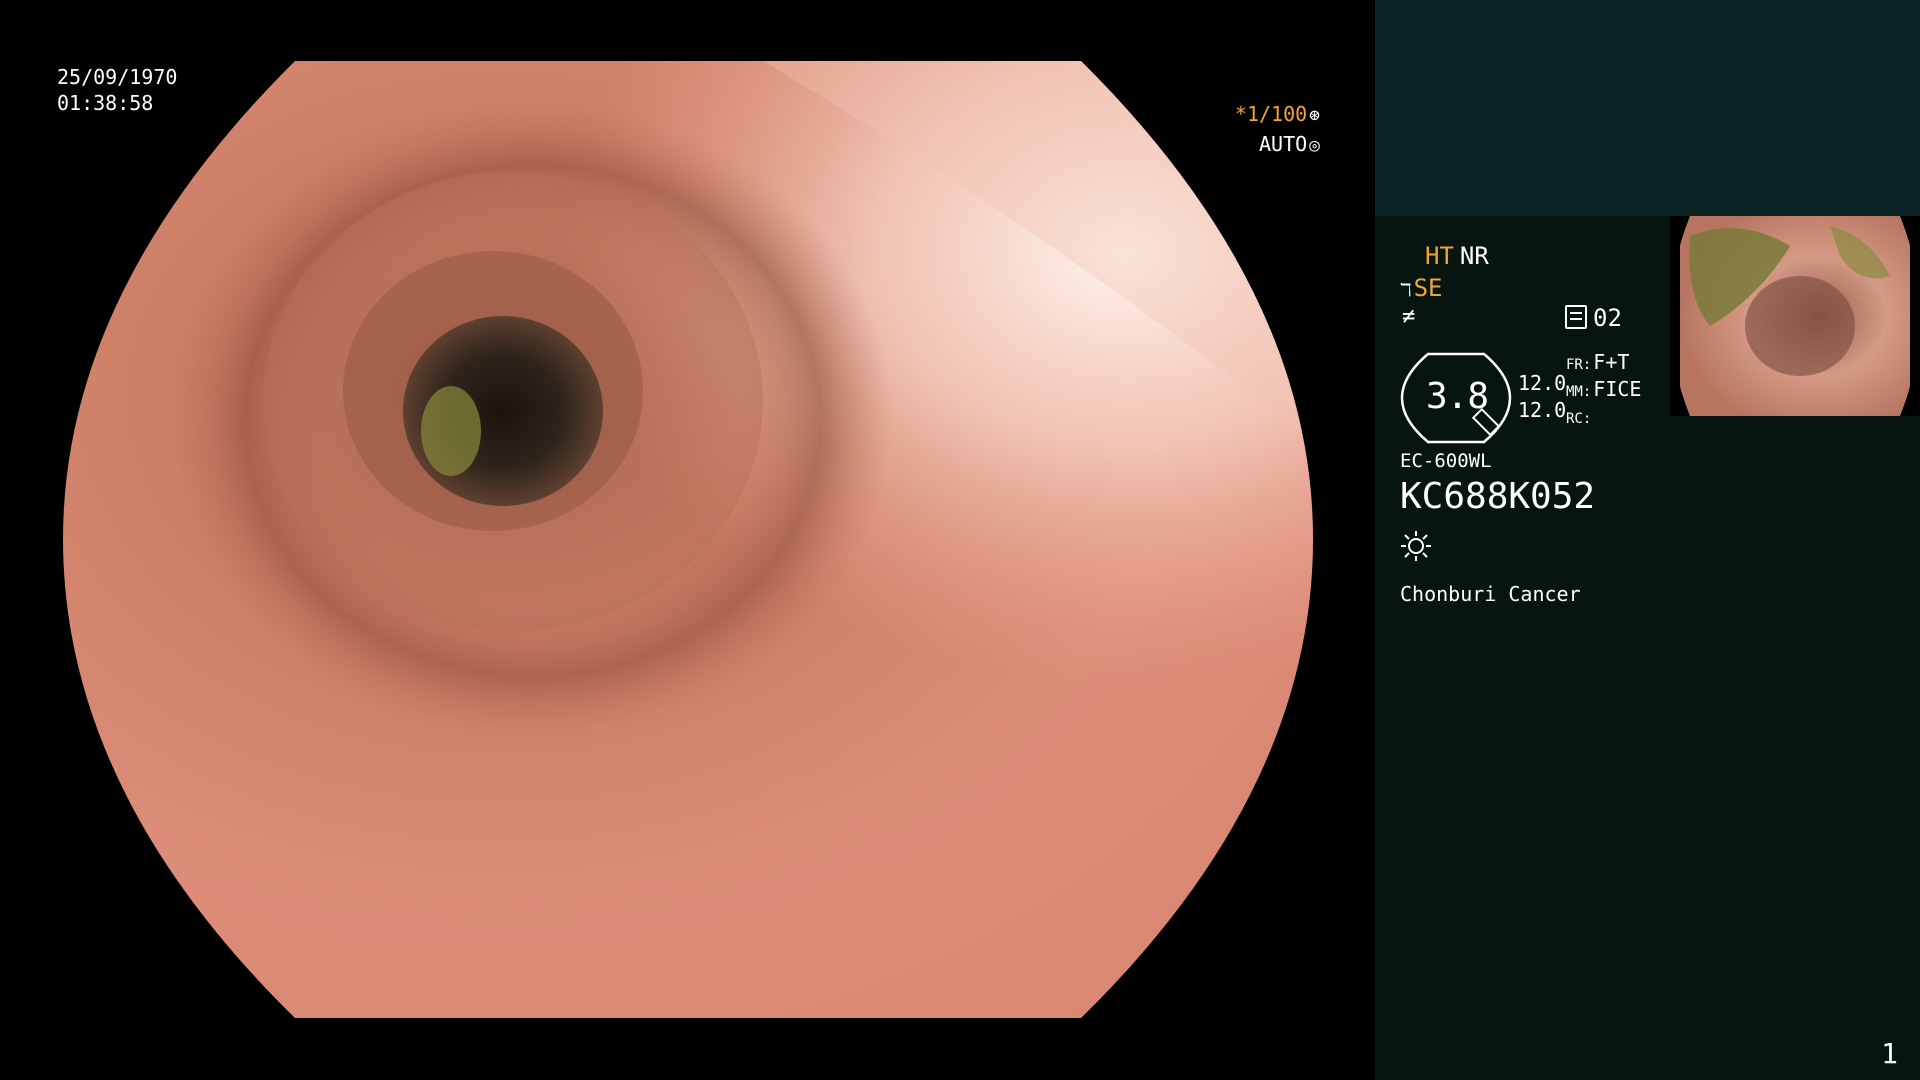 This screenshot has height=1080, width=1920. Describe the element at coordinates (1406, 290) in the screenshot. I see `structure-enhance-icon: ℸ` at that location.